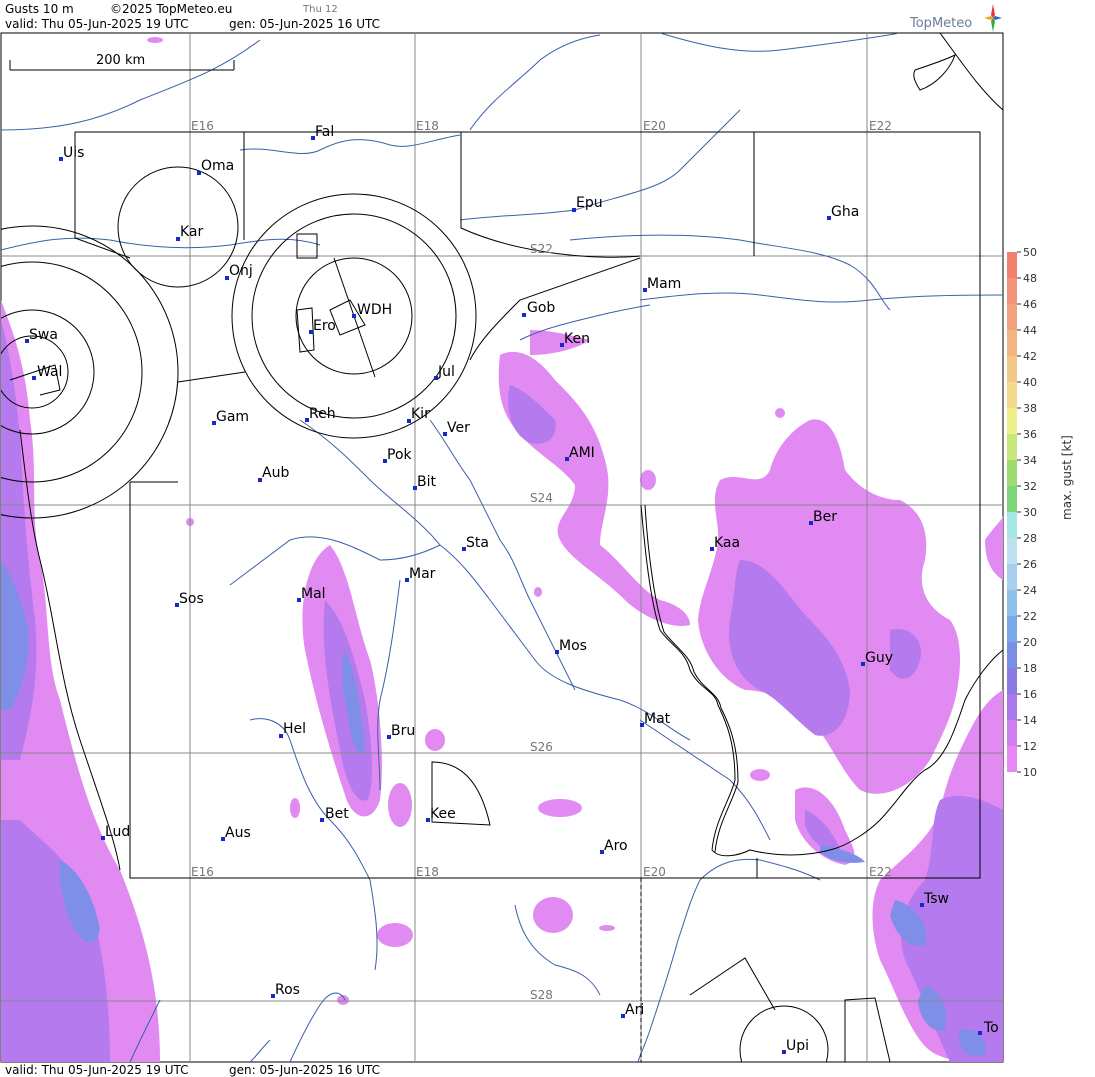 This screenshot has width=1095, height=1077. What do you see at coordinates (232, 417) in the screenshot?
I see `place-label: Gam` at bounding box center [232, 417].